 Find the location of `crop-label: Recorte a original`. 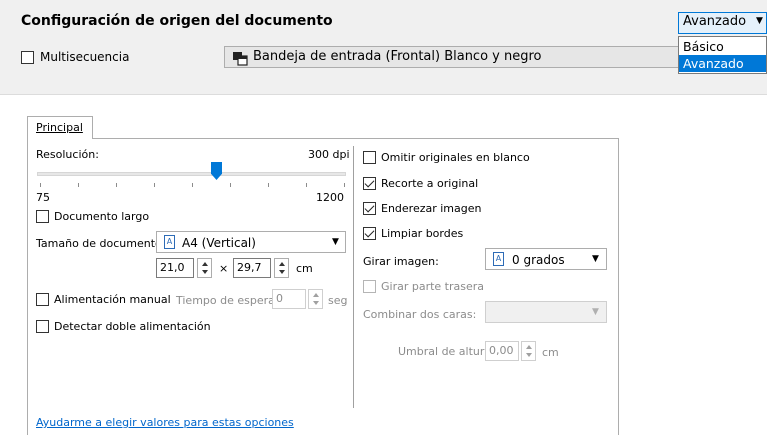

crop-label: Recorte a original is located at coordinates (429, 183).